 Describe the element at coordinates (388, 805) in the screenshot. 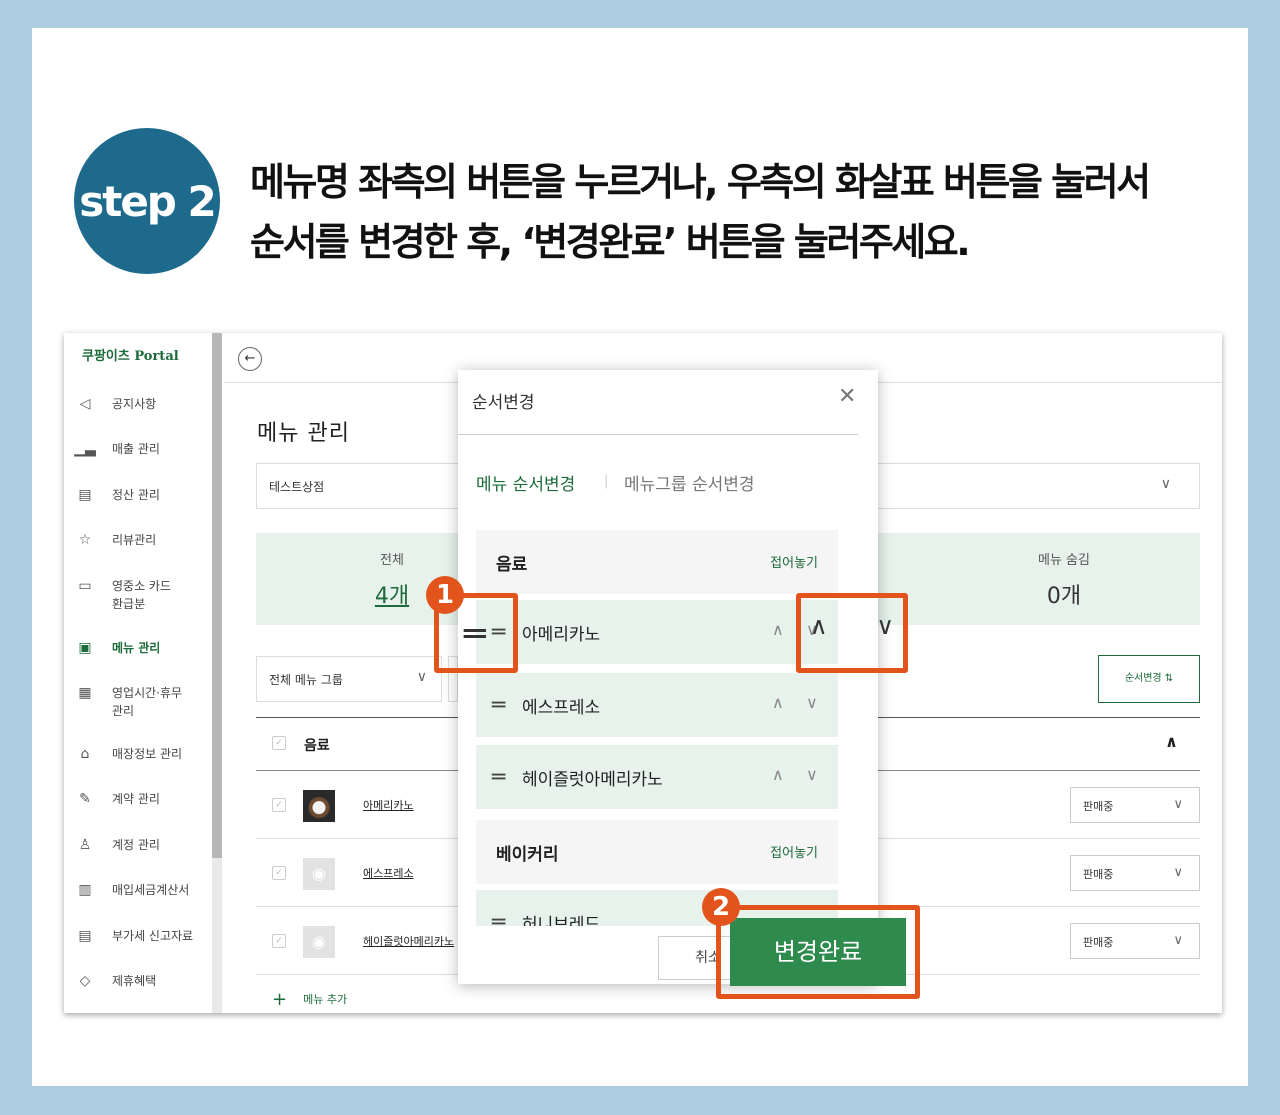

I see `menu-name-link: 아메리카노` at that location.